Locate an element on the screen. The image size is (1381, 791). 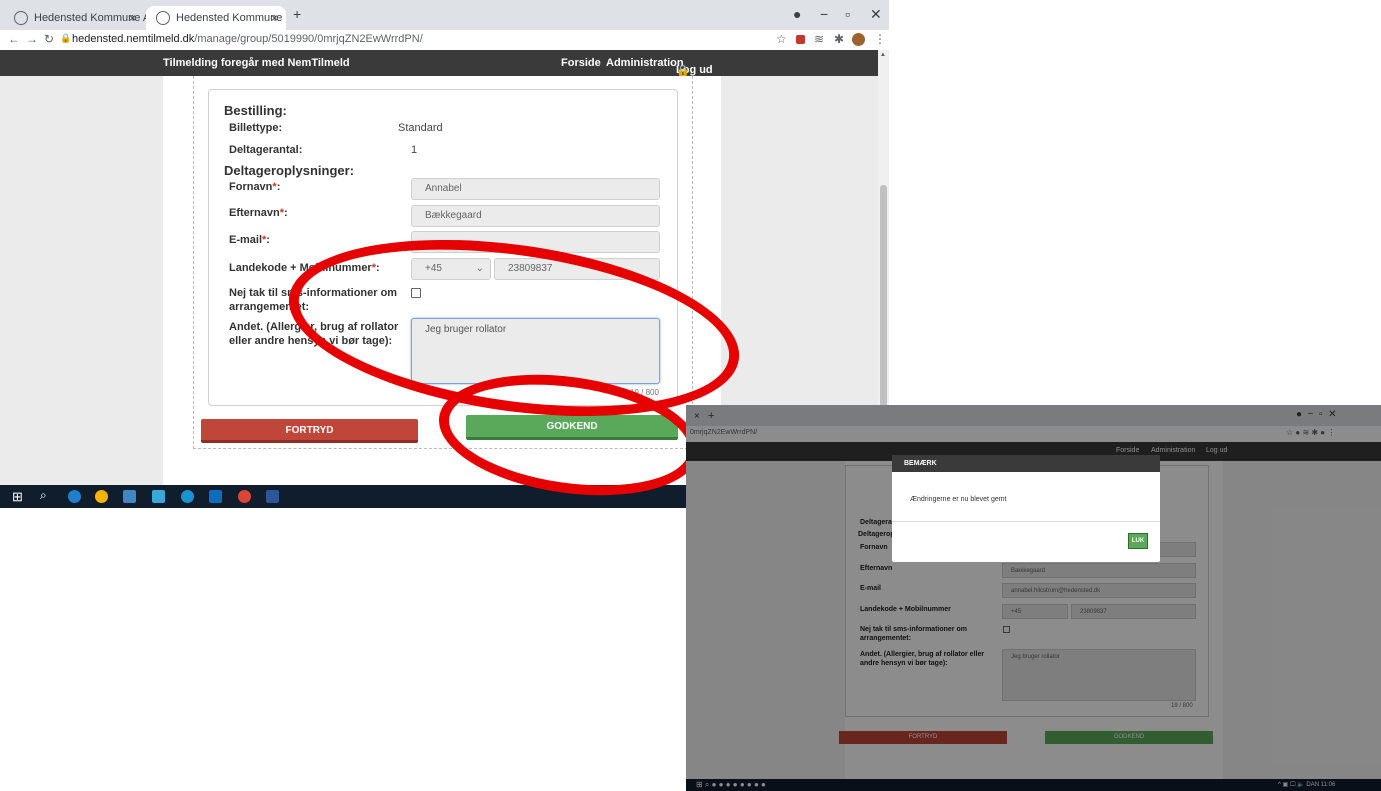
lastname-label: Efternavn*: is located at coordinates (258, 213).